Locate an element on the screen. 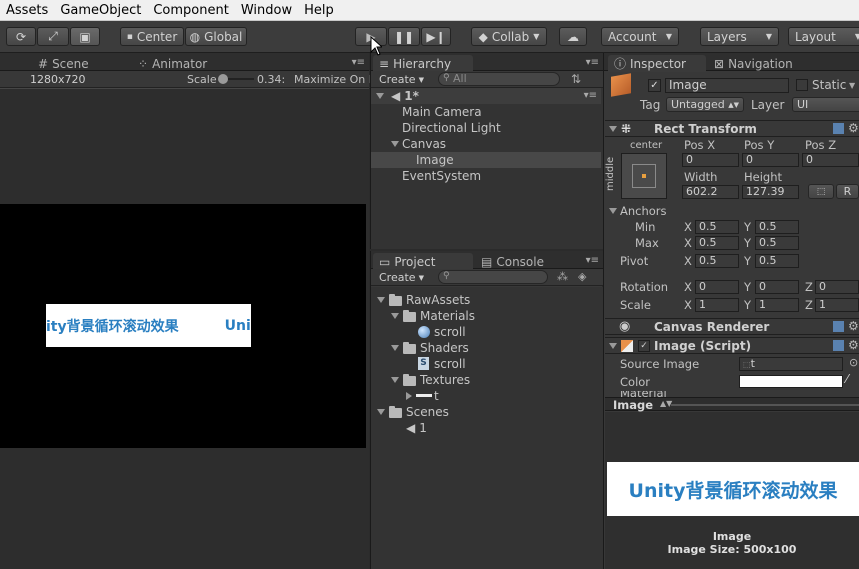  hierarchy-item-image: Image is located at coordinates (486, 160).